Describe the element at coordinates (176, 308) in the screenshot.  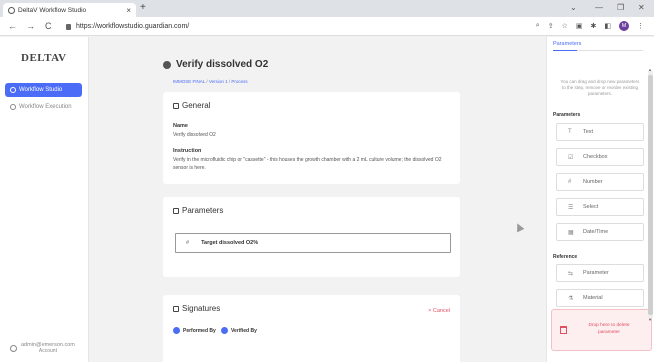
I see `signature-icon` at that location.